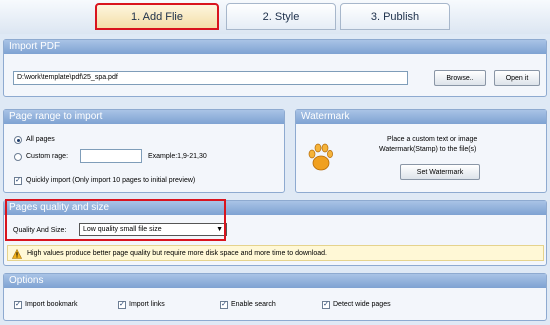 The width and height of the screenshot is (550, 325). What do you see at coordinates (362, 304) in the screenshot?
I see `detect-wide-pages-label: Detect wide pages` at bounding box center [362, 304].